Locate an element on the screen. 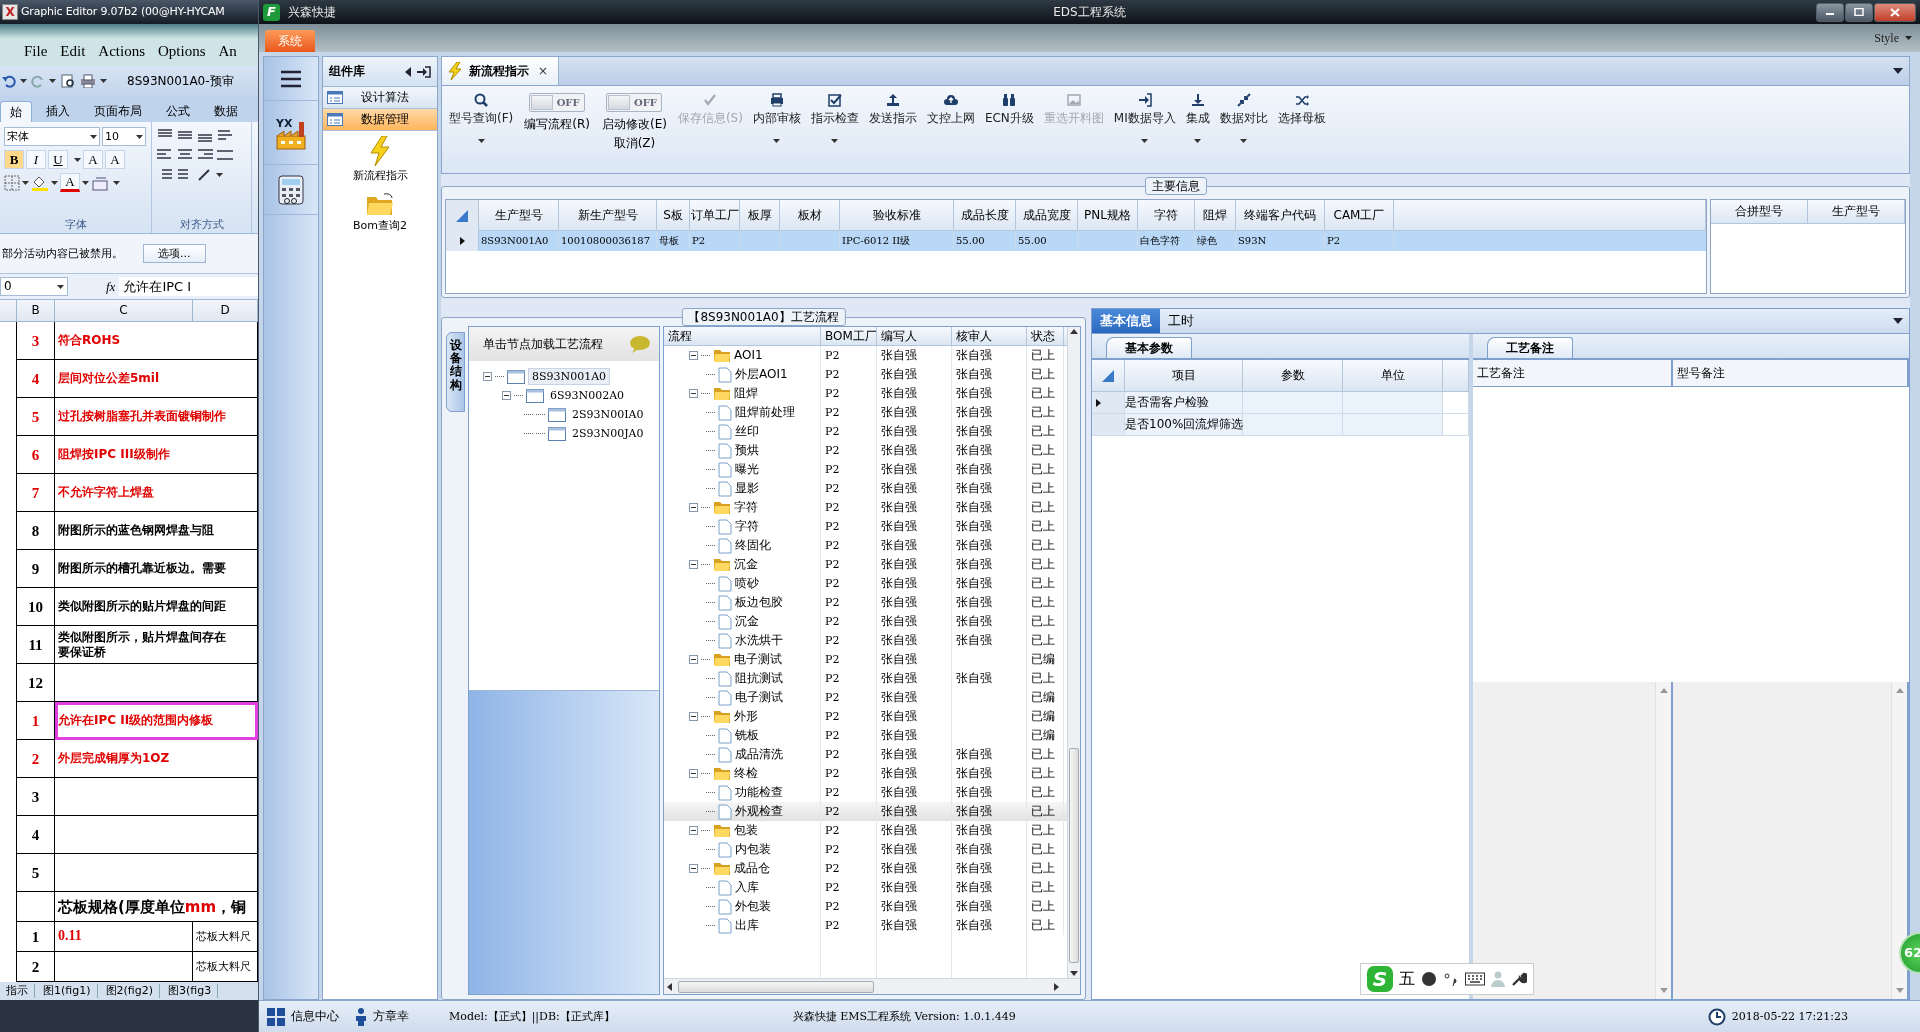  tree-item: 2S93N00JA0 is located at coordinates (608, 433).